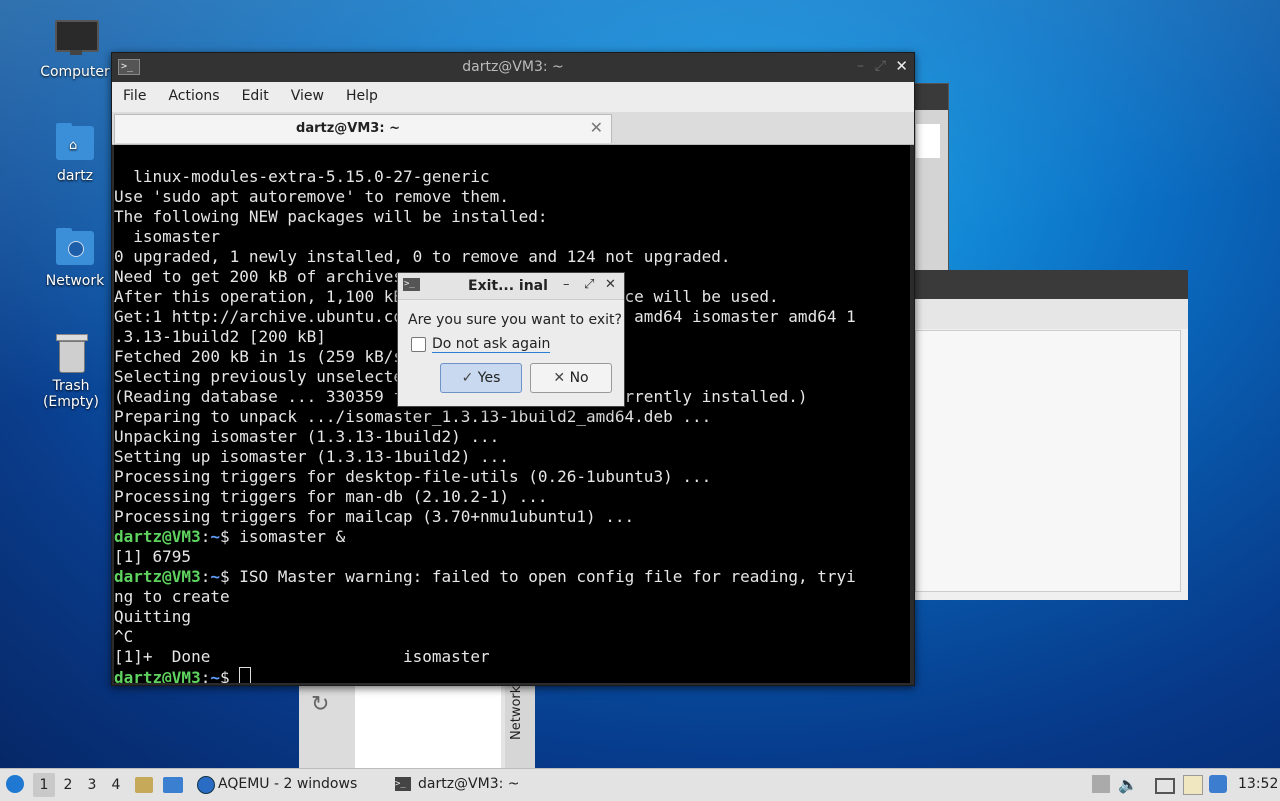  I want to click on tab-bar: dartz@VM3: ~ ✕, so click(513, 128).